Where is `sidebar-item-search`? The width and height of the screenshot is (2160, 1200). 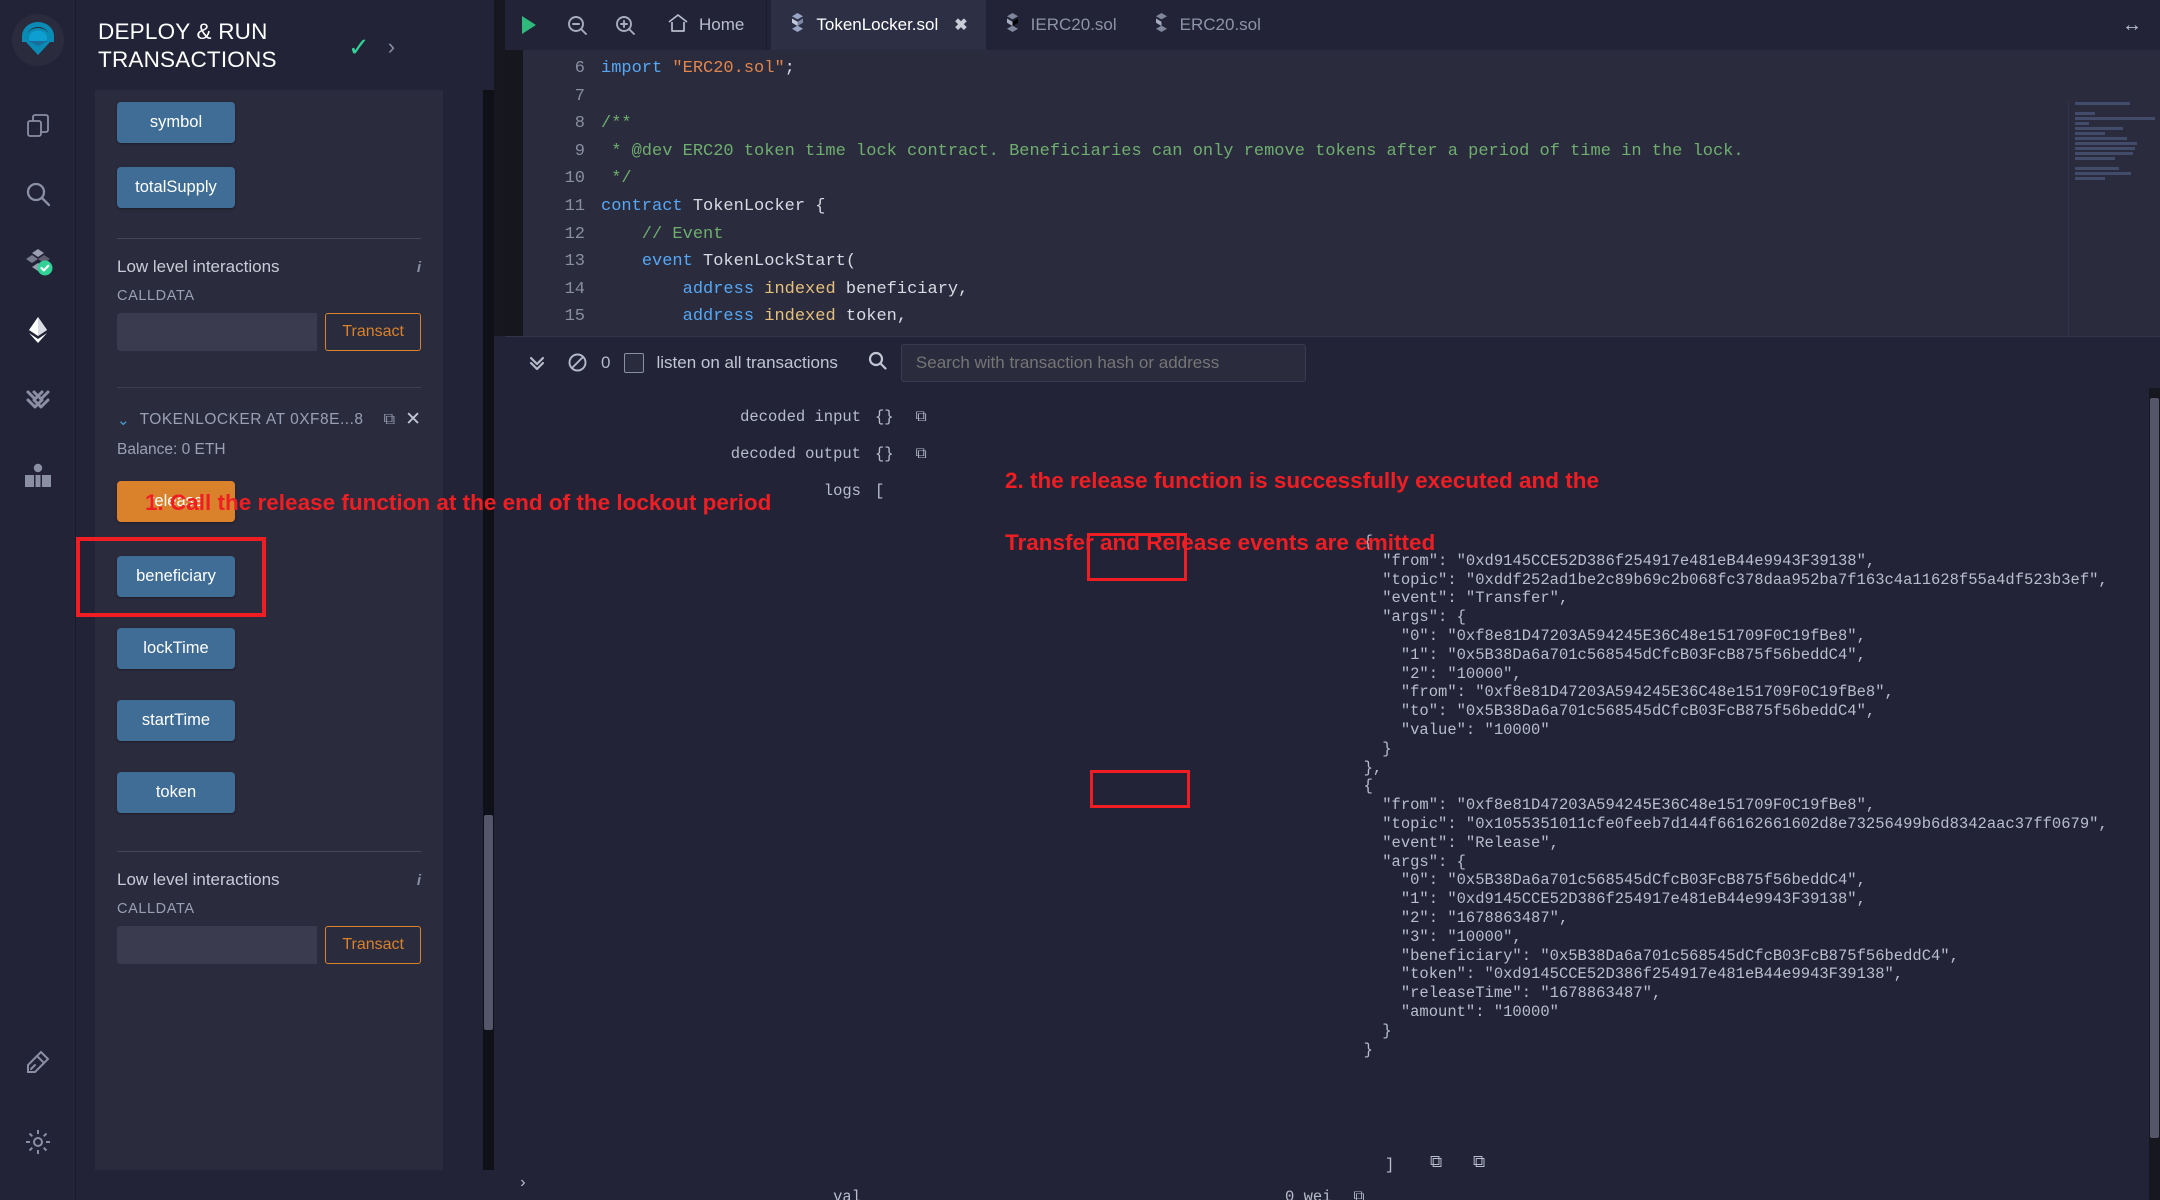 sidebar-item-search is located at coordinates (38, 196).